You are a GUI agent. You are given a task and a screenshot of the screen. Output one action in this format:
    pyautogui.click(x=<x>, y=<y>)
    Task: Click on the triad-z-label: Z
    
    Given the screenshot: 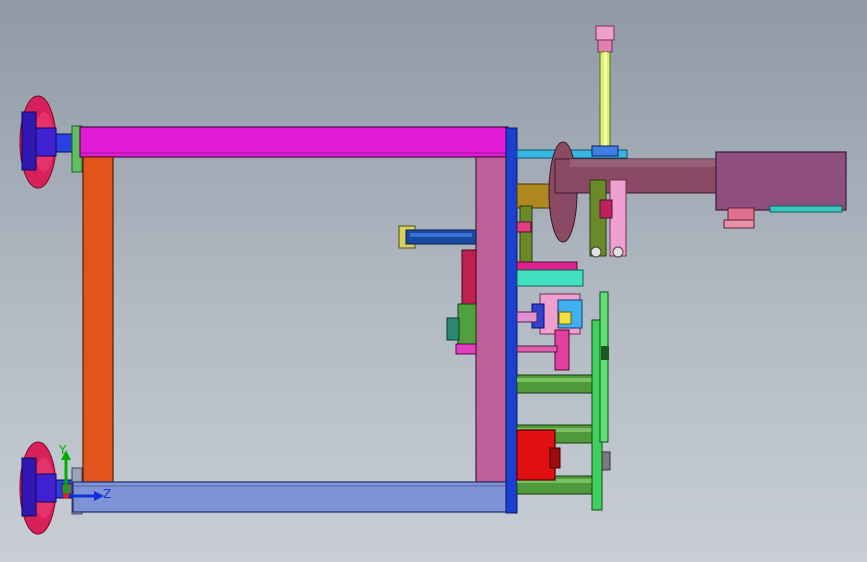 What is the action you would take?
    pyautogui.click(x=107, y=494)
    